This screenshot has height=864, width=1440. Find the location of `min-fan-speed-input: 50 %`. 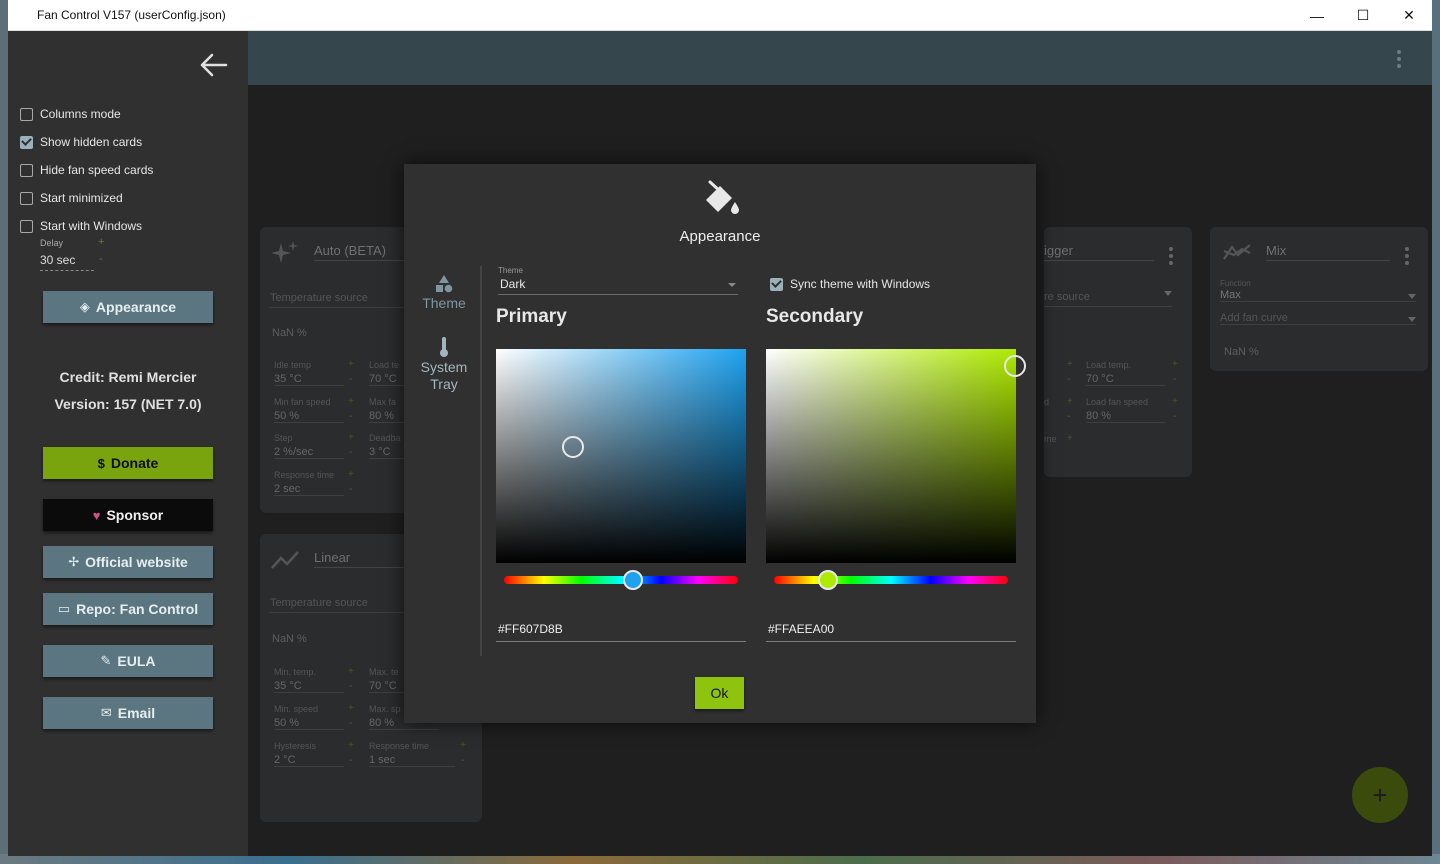

min-fan-speed-input: 50 % is located at coordinates (309, 416).